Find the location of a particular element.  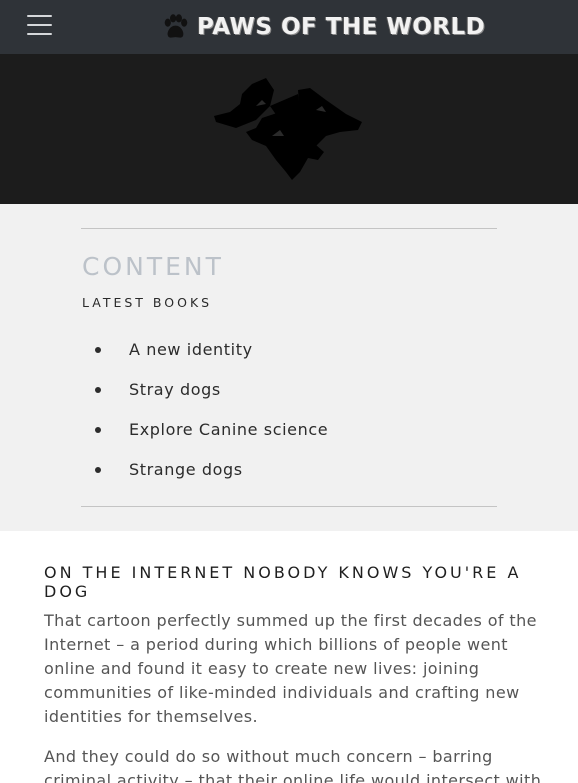

list-item-book: Stray dogs is located at coordinates (211, 398).